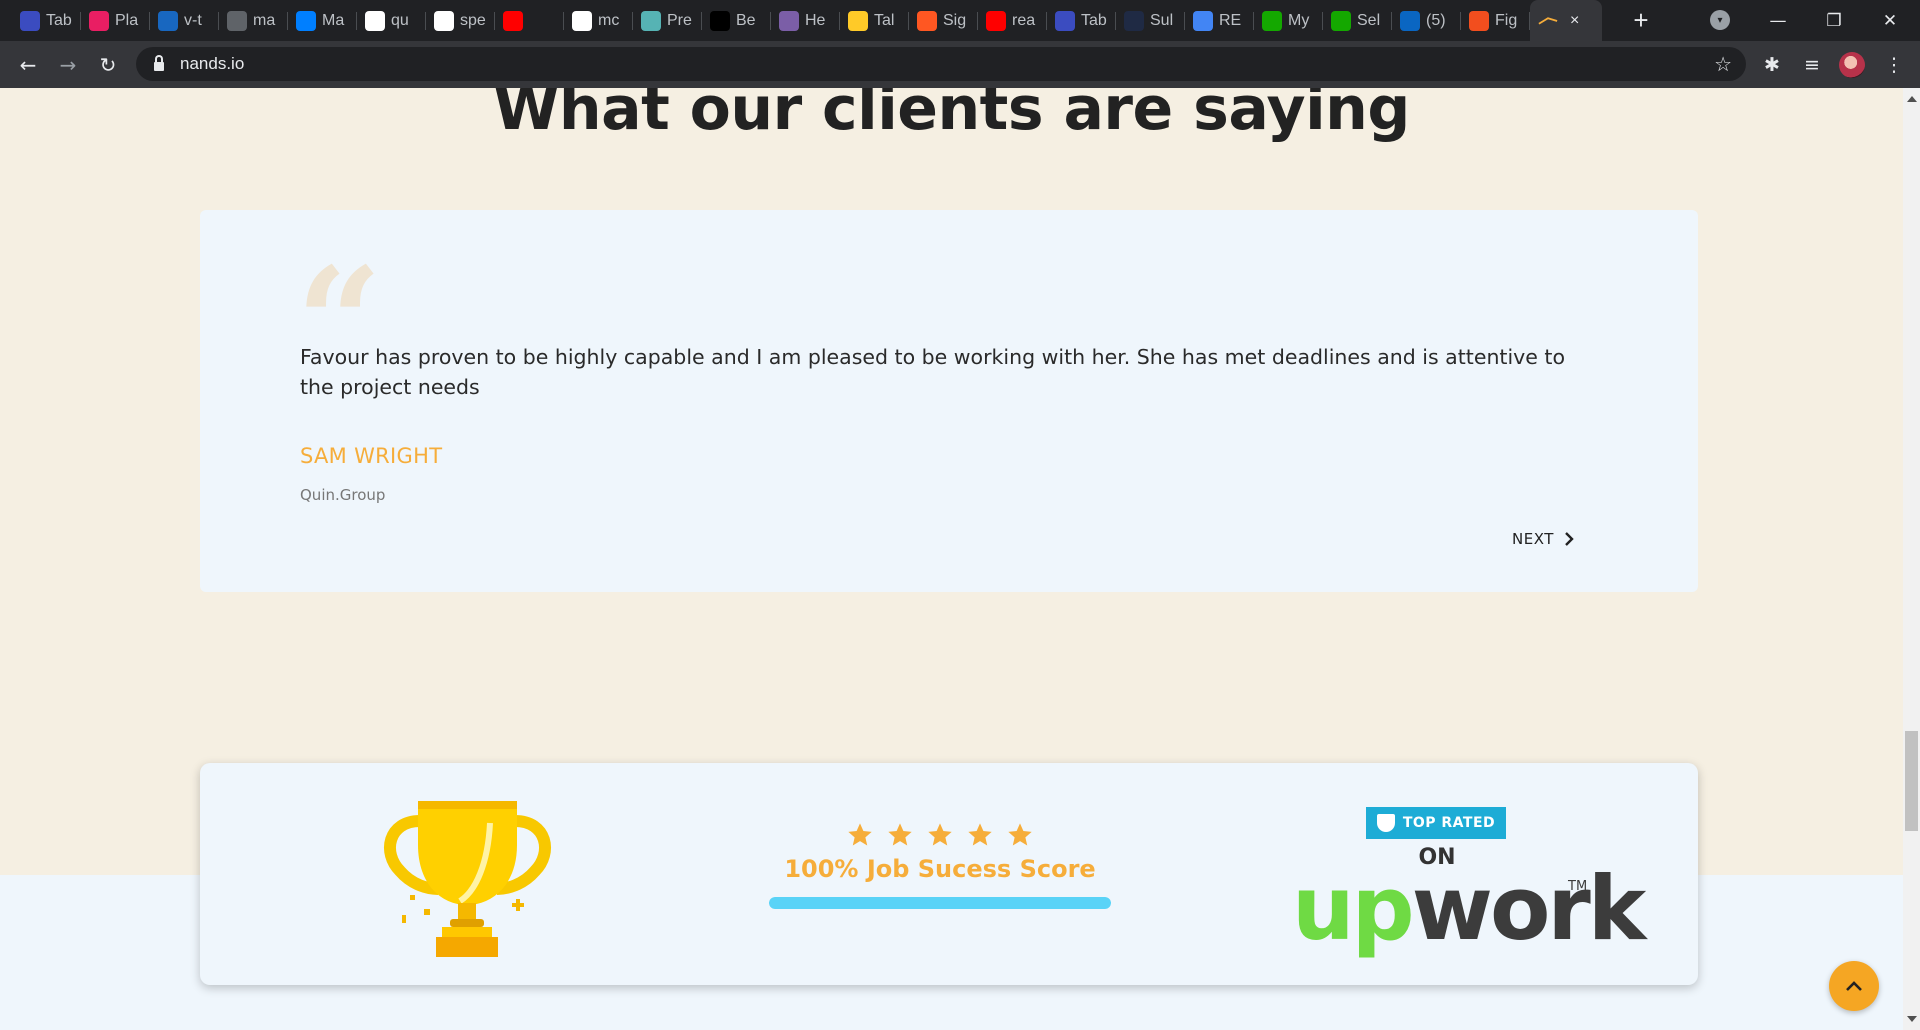  I want to click on tab-label: He, so click(815, 20).